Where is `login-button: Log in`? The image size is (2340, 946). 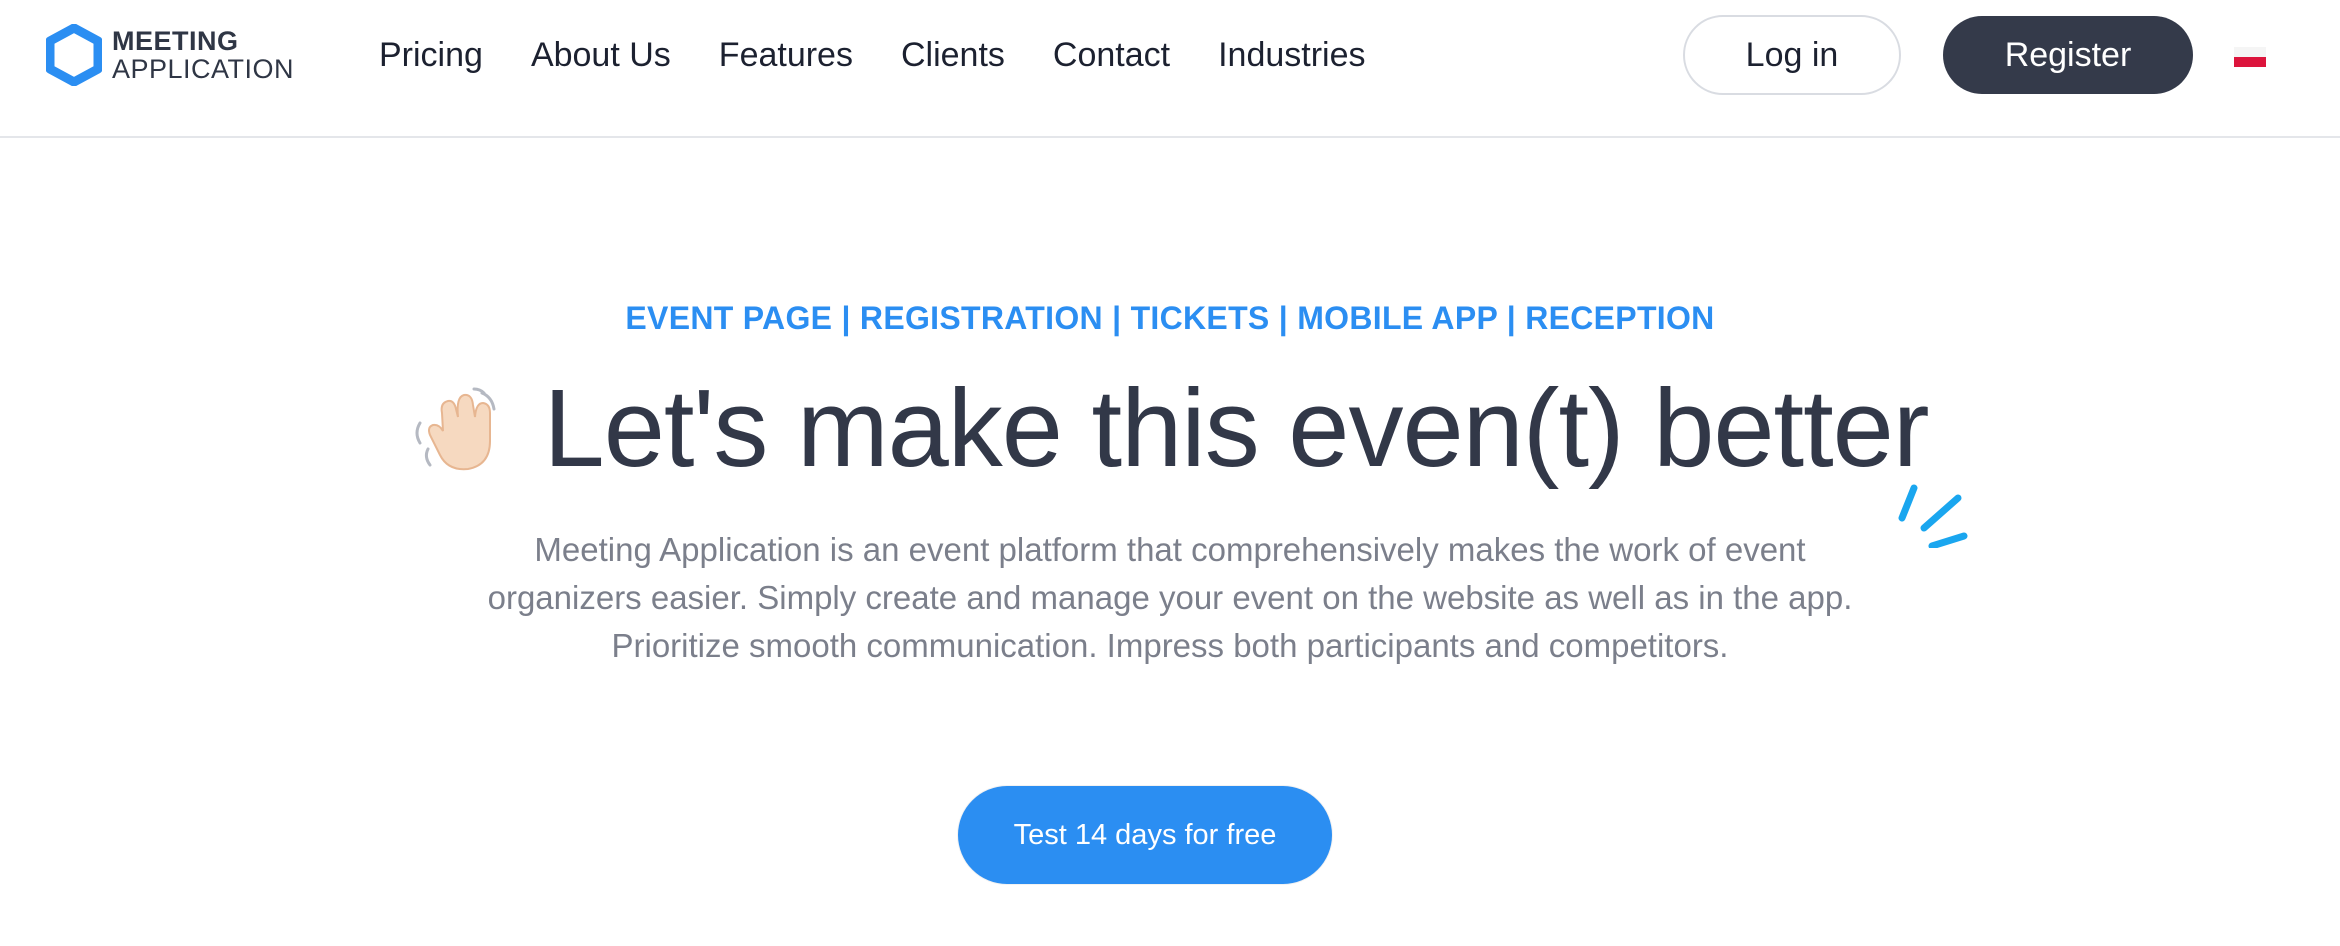
login-button: Log in is located at coordinates (1792, 55).